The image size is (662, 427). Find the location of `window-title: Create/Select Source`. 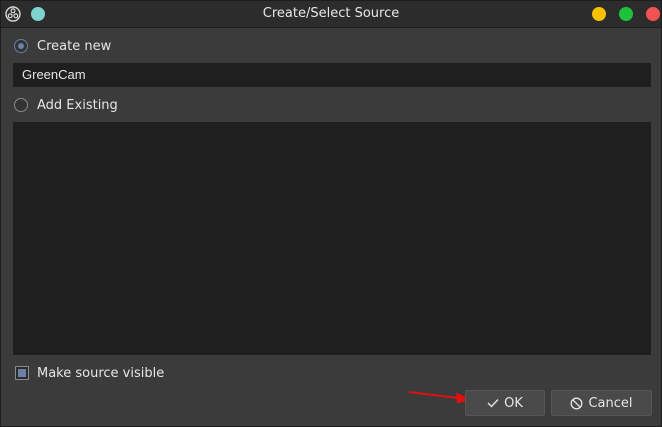

window-title: Create/Select Source is located at coordinates (331, 13).